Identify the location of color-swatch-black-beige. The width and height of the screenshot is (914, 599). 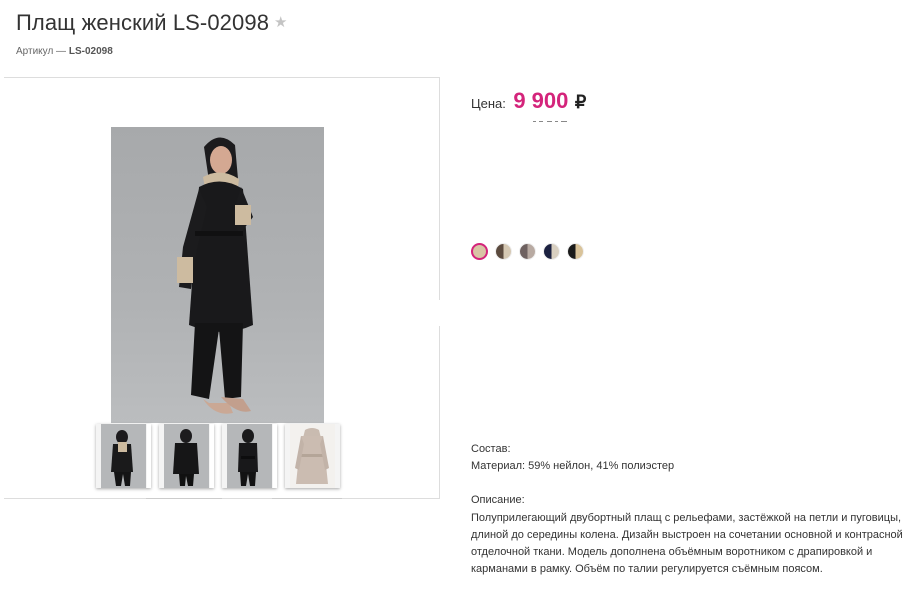
(575, 251).